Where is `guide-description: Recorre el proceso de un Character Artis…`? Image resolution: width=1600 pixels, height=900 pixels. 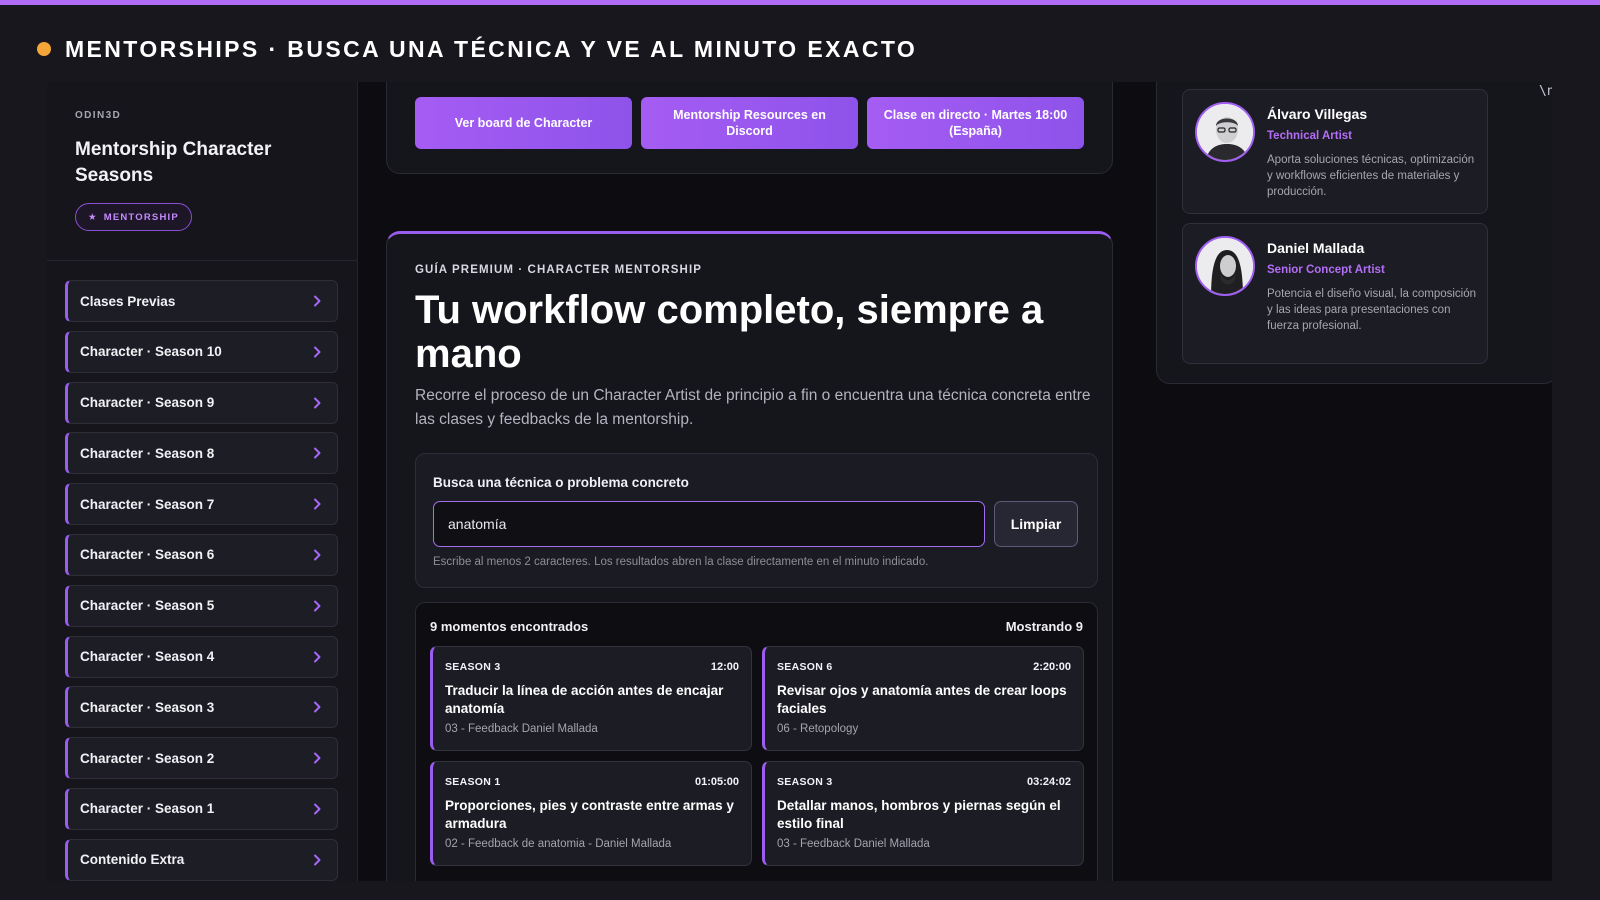
guide-description: Recorre el proceso de un Character Artis… is located at coordinates (753, 407).